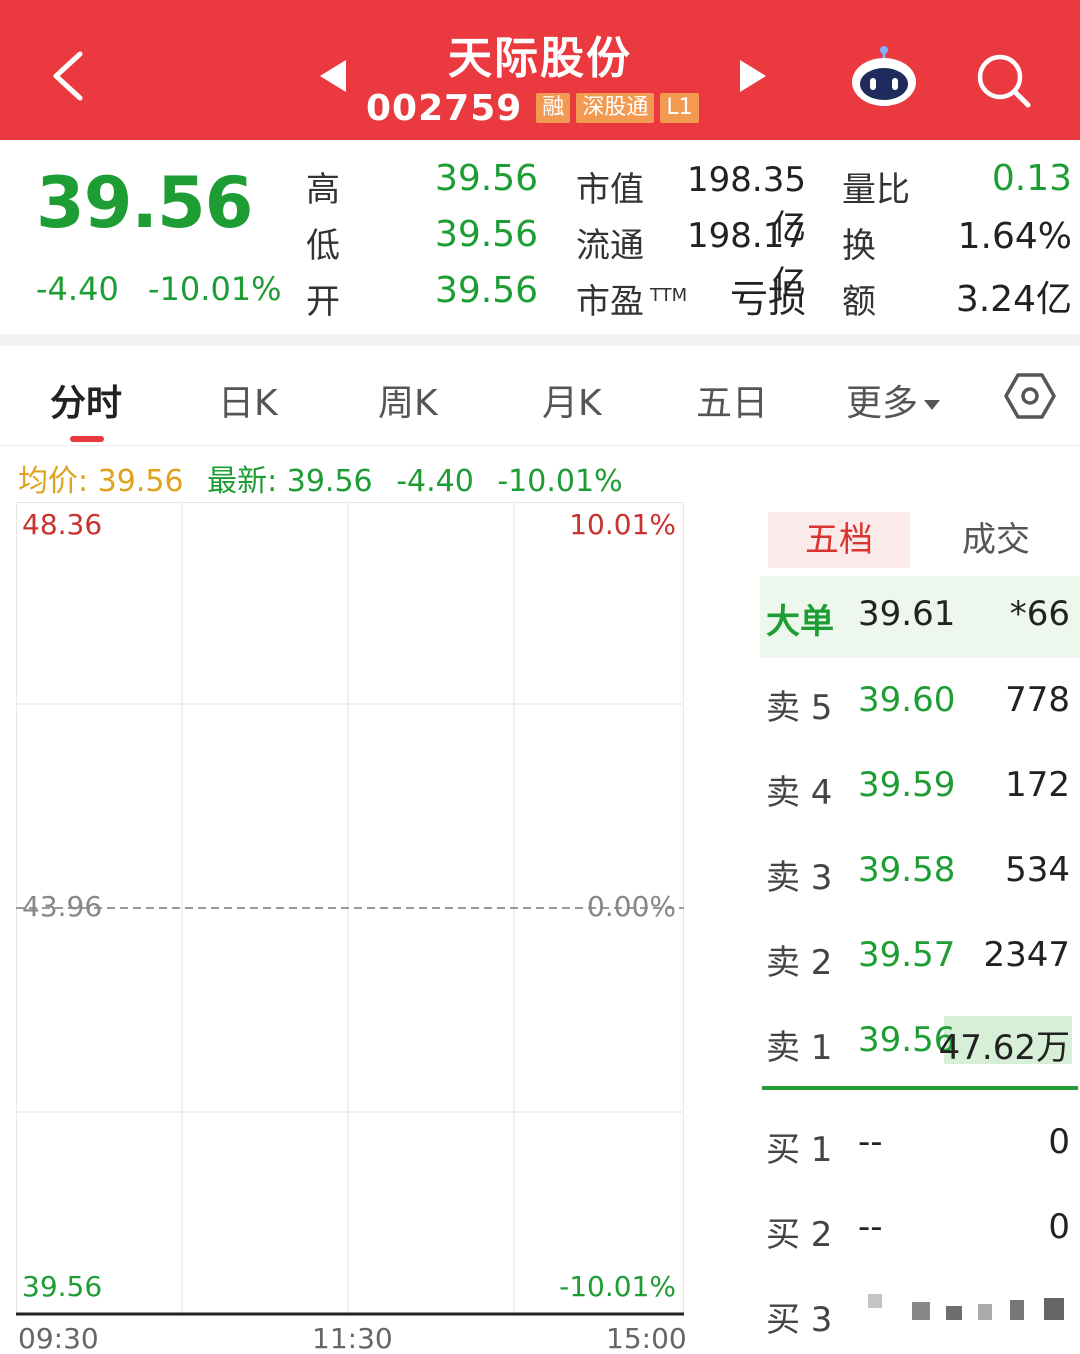  What do you see at coordinates (486, 178) in the screenshot?
I see `high-value: 39.56` at bounding box center [486, 178].